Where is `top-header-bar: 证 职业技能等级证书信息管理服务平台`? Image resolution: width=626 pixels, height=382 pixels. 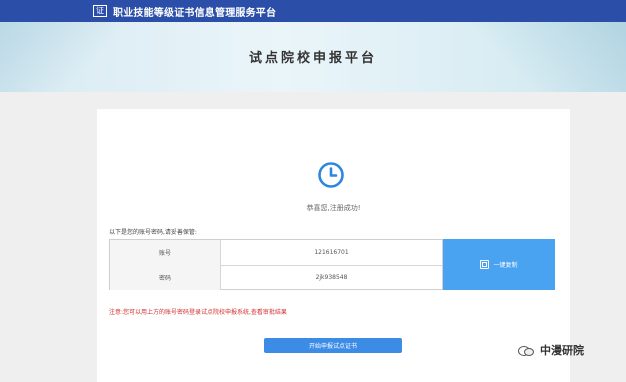
top-header-bar: 证 职业技能等级证书信息管理服务平台 is located at coordinates (313, 11).